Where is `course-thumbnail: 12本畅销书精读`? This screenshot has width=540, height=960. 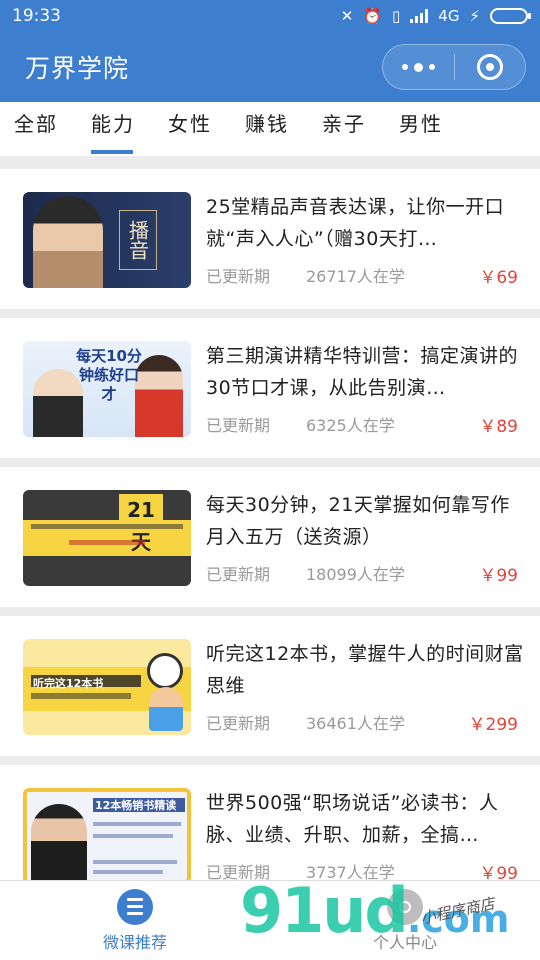 course-thumbnail: 12本畅销书精读 is located at coordinates (107, 836).